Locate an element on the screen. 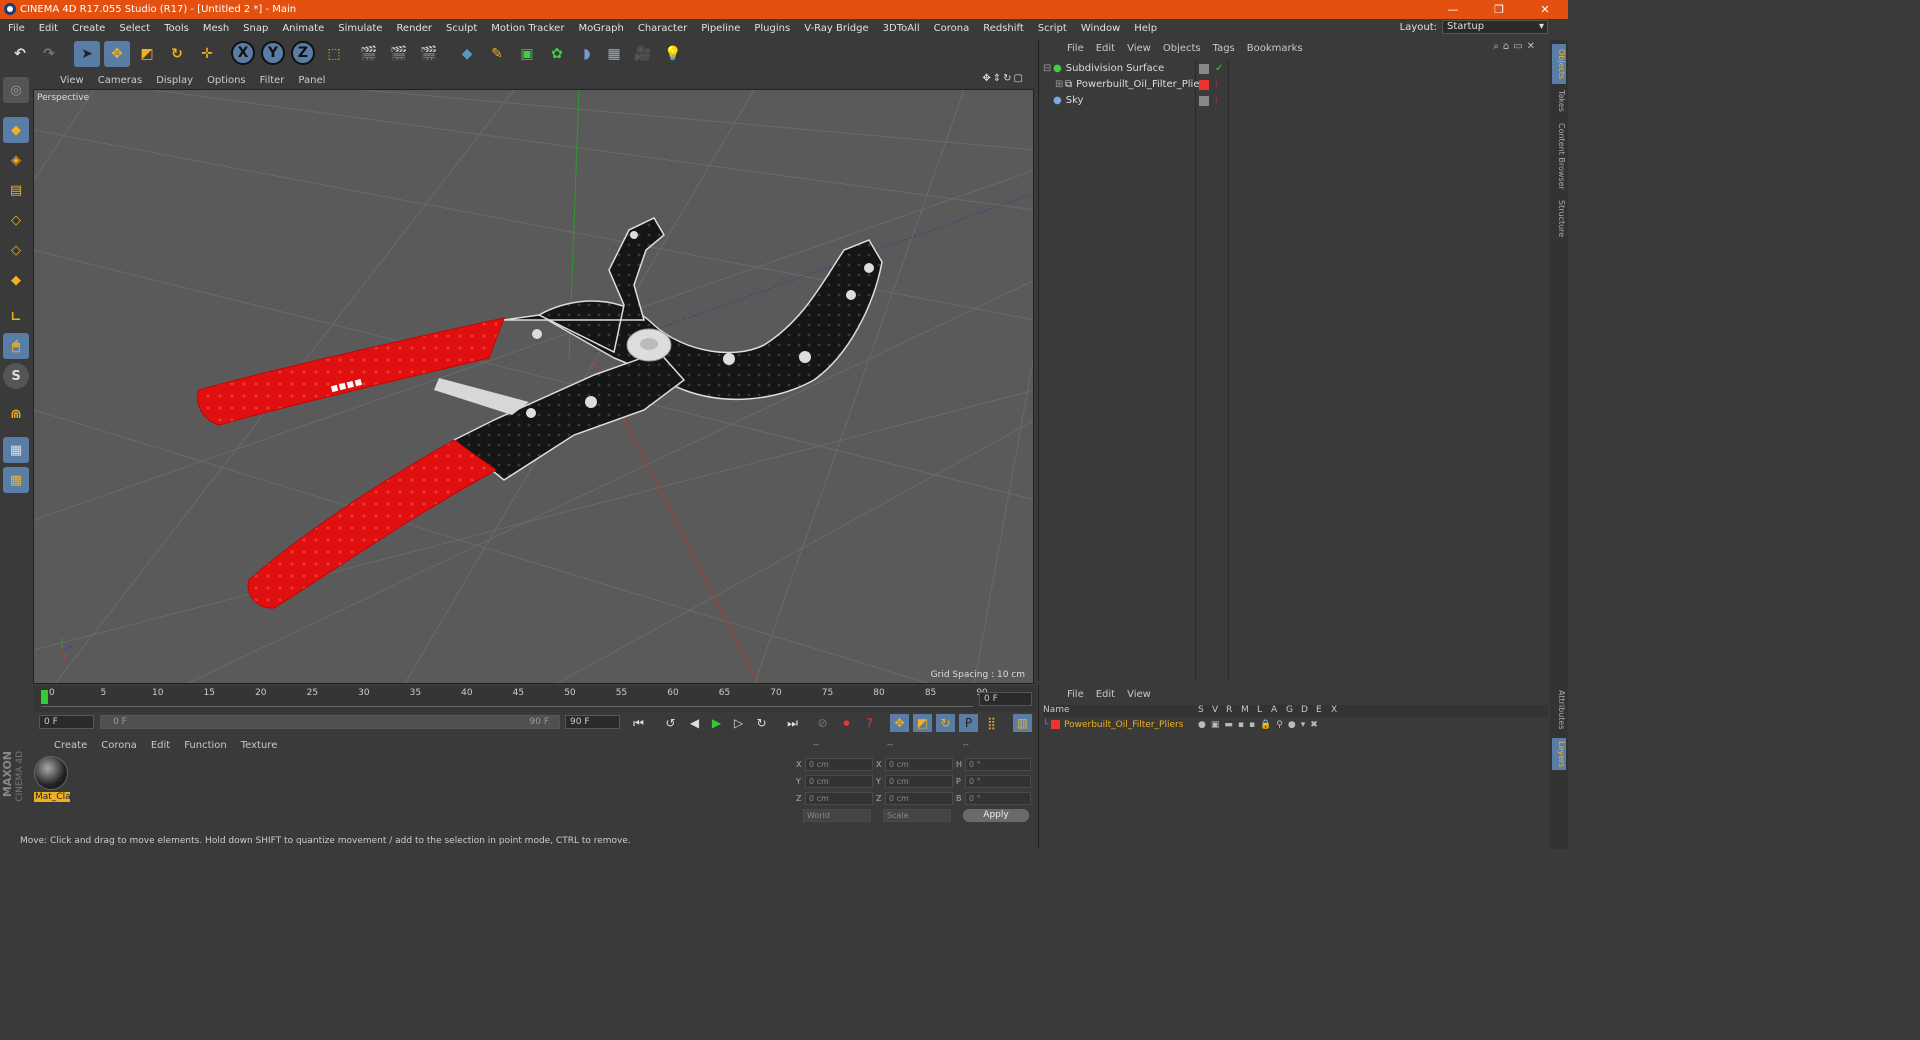 The width and height of the screenshot is (1920, 1040). object-row-subdivision: ⊟ ● Subdivision Surface ✓ is located at coordinates (1295, 68).